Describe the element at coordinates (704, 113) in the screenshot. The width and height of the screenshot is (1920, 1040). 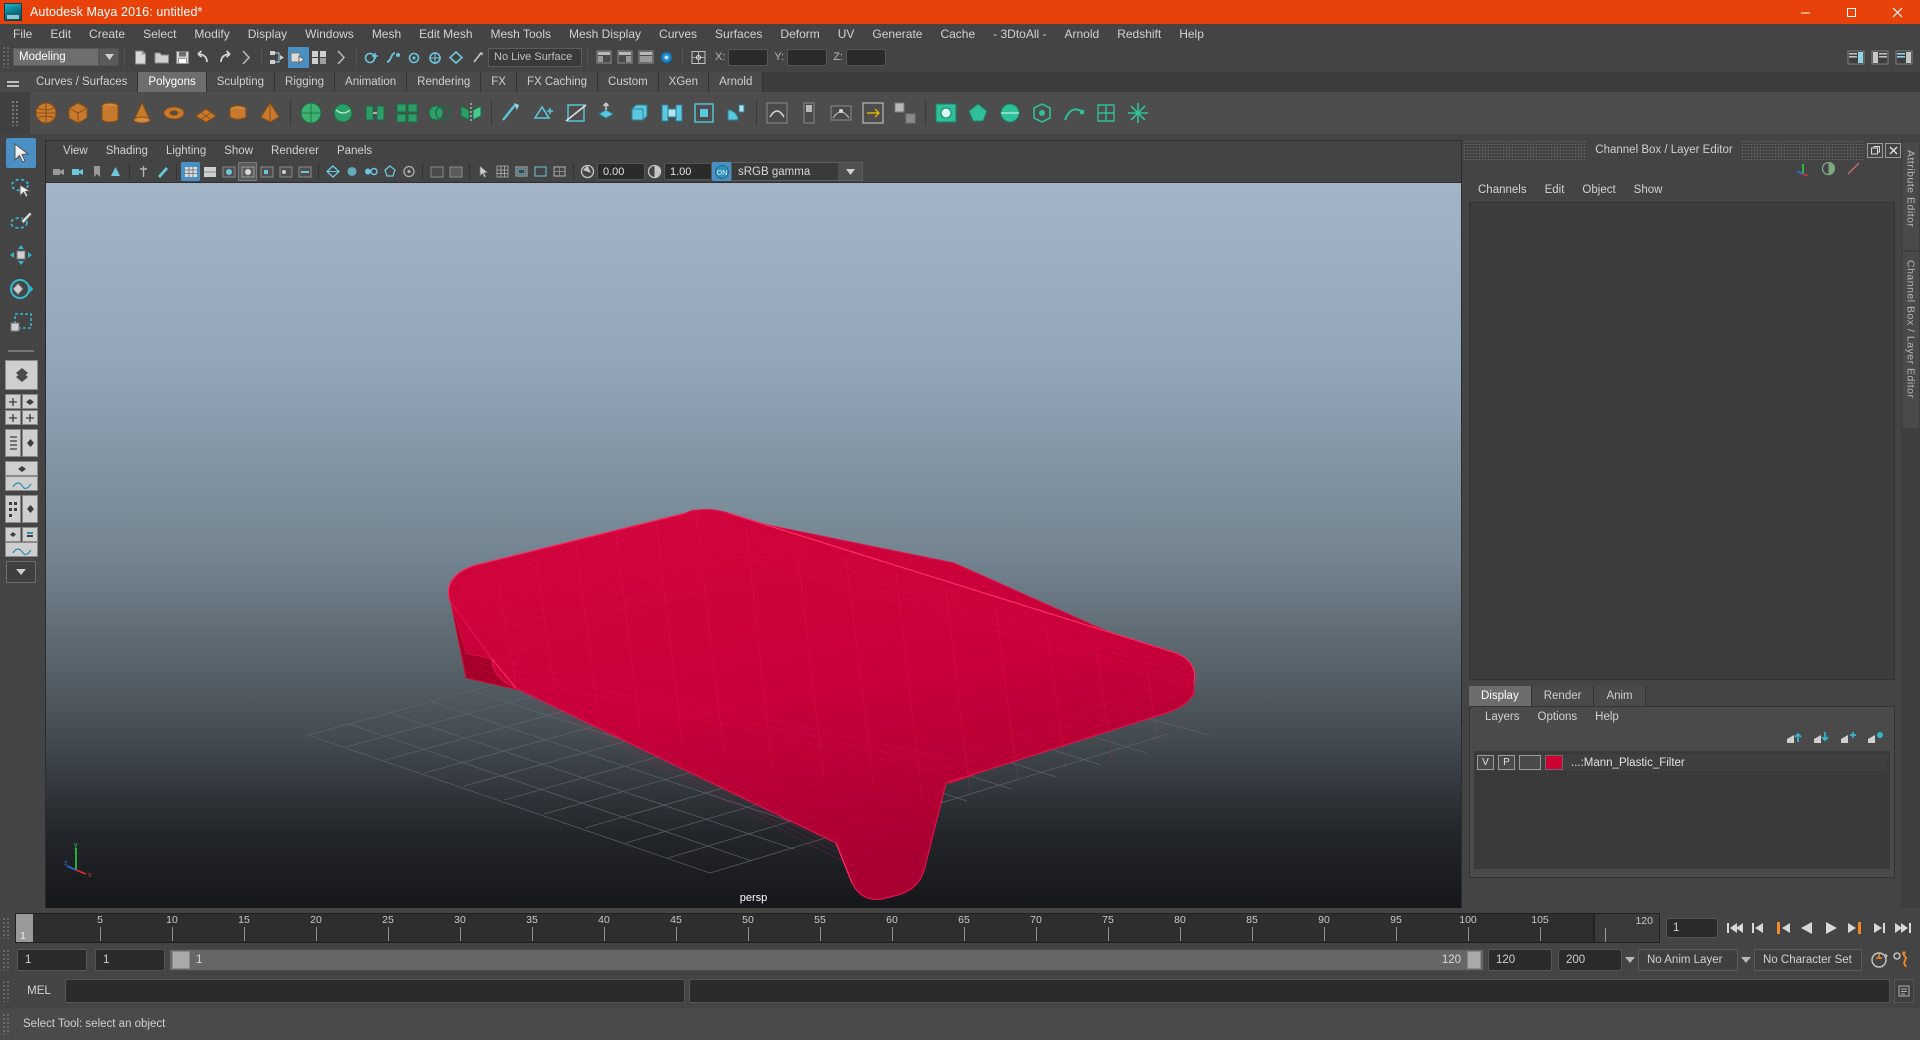
I see `fill-hole-icon` at that location.